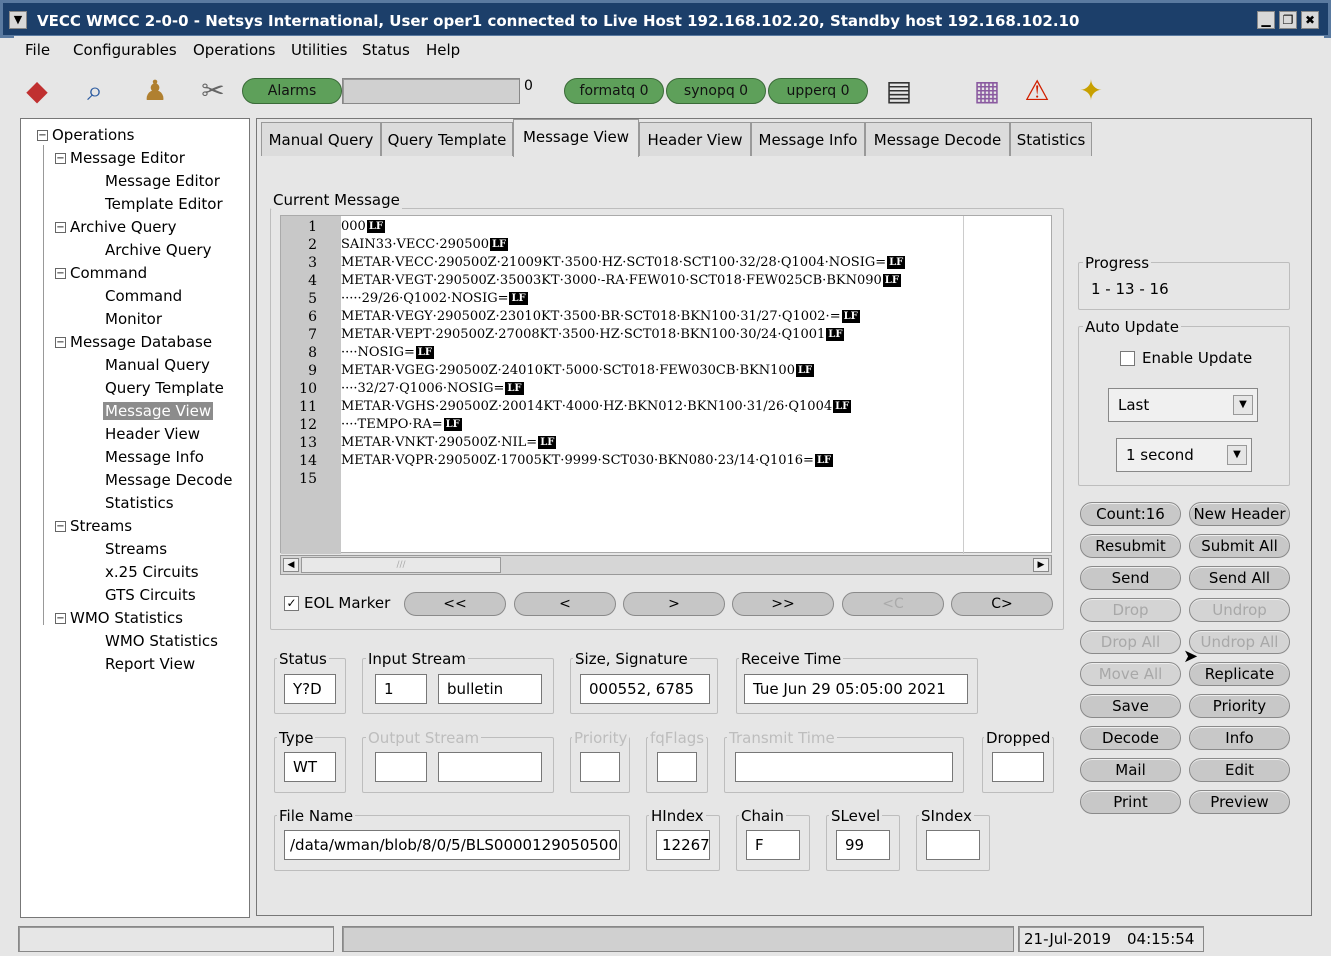  What do you see at coordinates (1091, 91) in the screenshot?
I see `lightbulb-icon: ✦` at bounding box center [1091, 91].